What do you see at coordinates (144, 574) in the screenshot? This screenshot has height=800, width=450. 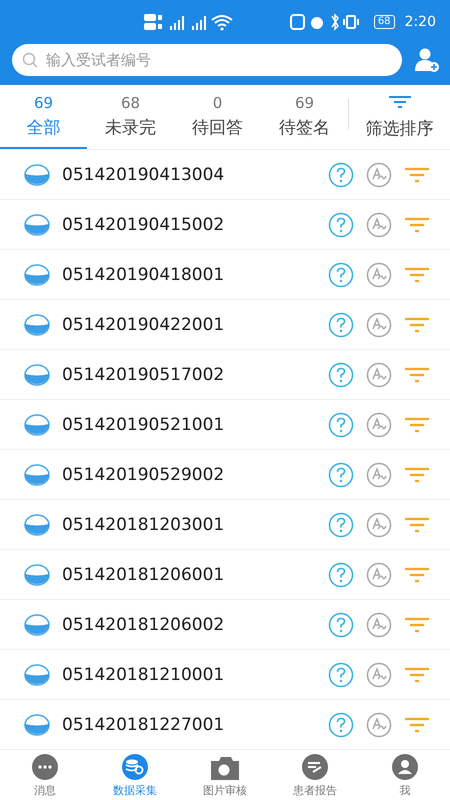 I see `subject-id: 051420181206001` at bounding box center [144, 574].